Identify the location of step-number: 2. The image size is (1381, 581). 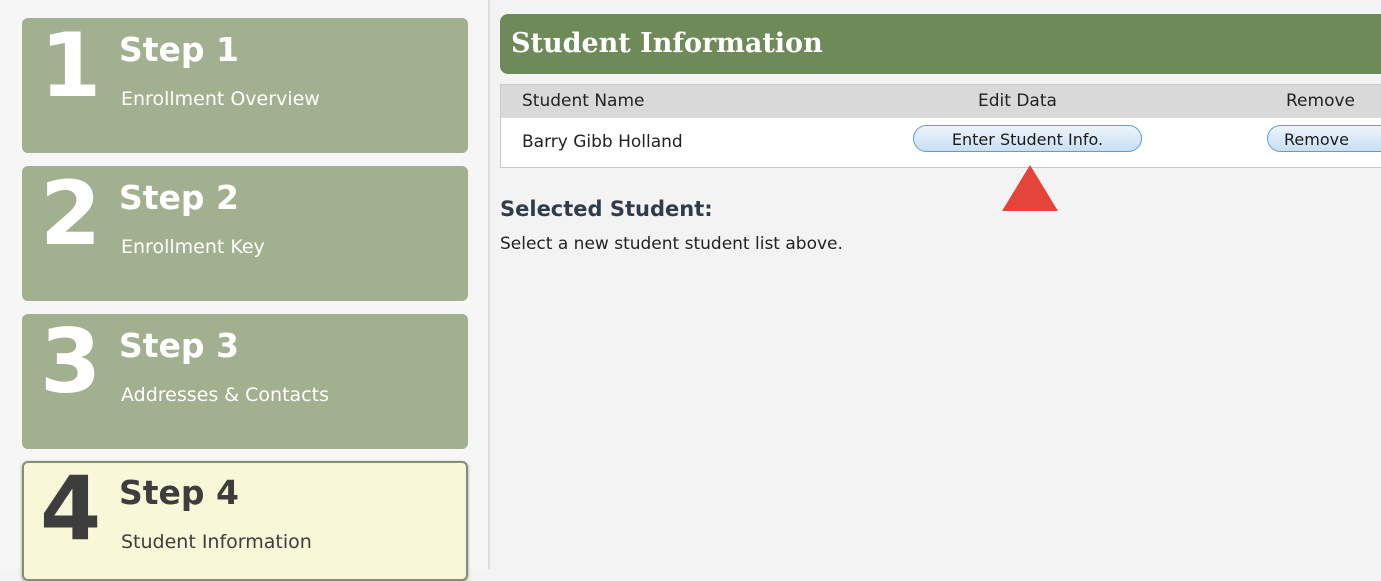
(71, 213).